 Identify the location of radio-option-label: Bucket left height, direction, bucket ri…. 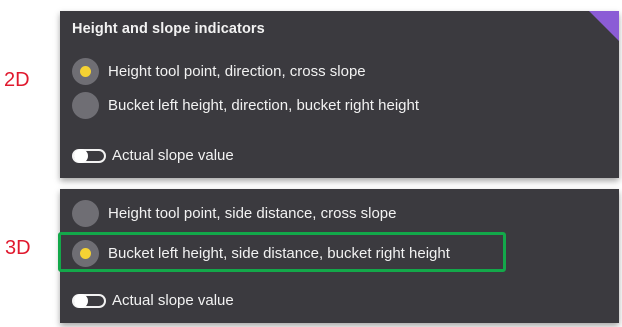
(264, 105).